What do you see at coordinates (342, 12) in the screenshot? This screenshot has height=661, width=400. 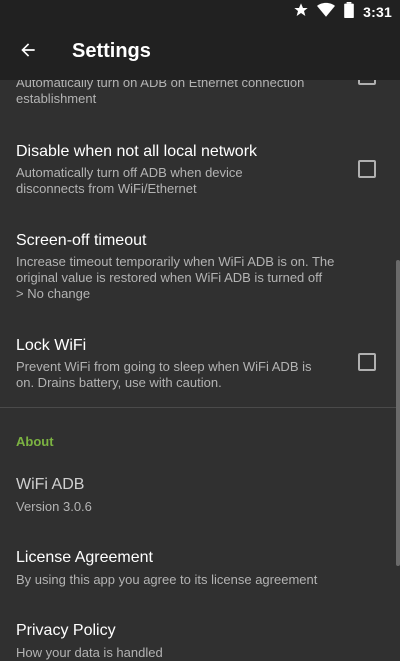 I see `status-icons: 3:31` at bounding box center [342, 12].